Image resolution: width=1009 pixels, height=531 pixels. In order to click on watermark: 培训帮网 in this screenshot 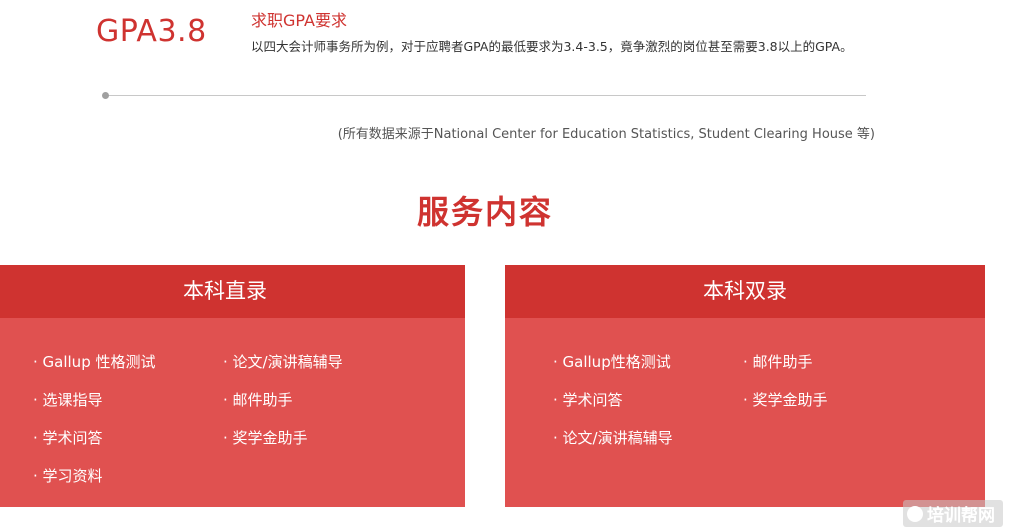, I will do `click(953, 513)`.